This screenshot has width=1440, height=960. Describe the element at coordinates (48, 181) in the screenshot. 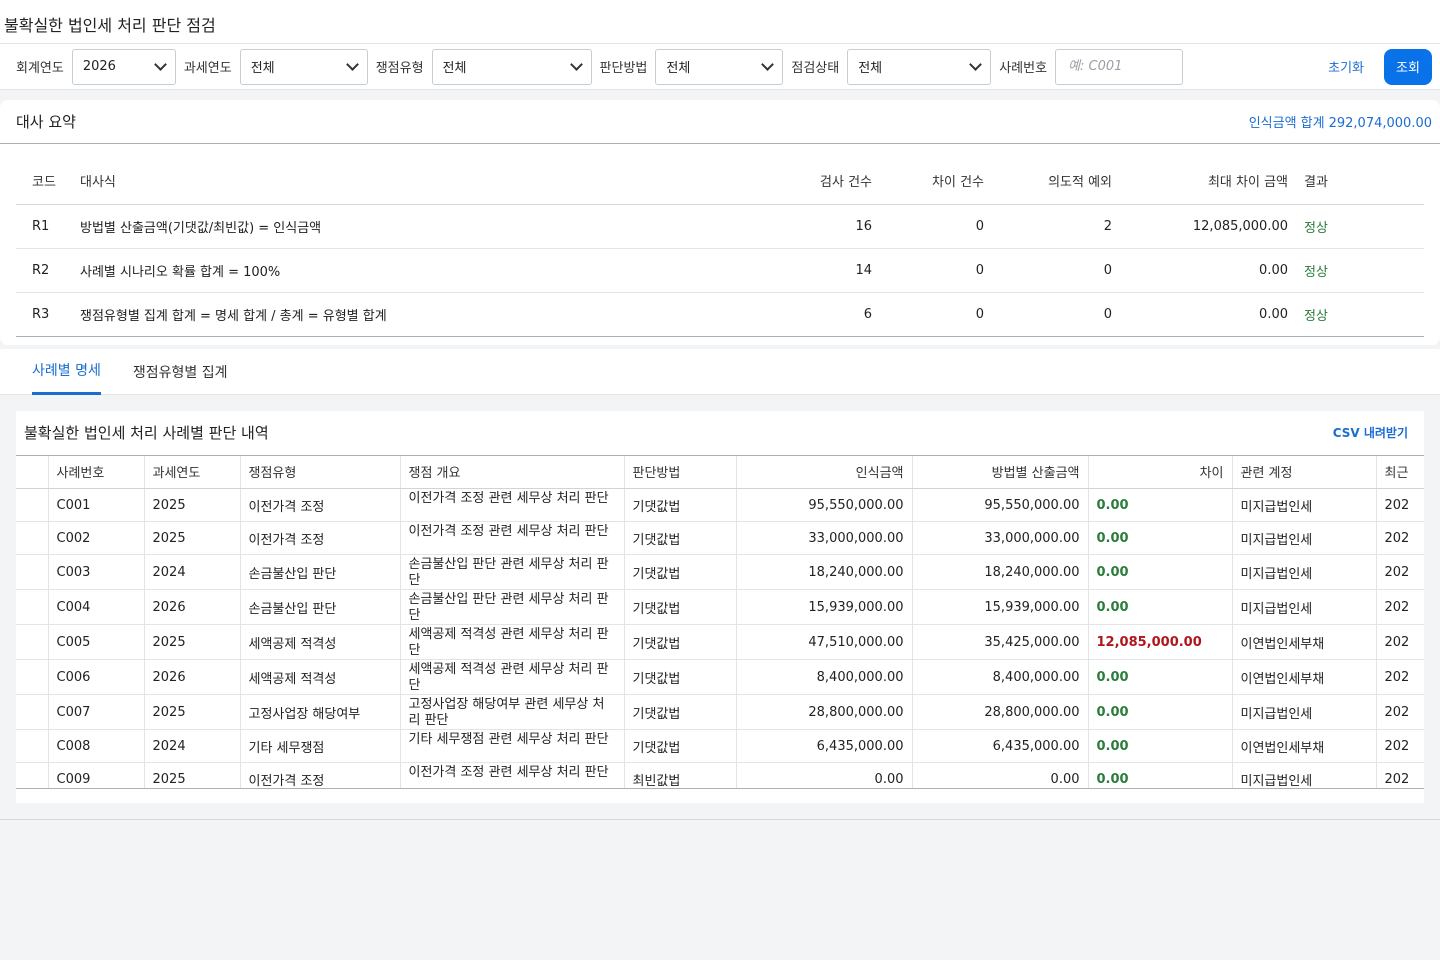

I see `col-code: 코드` at that location.